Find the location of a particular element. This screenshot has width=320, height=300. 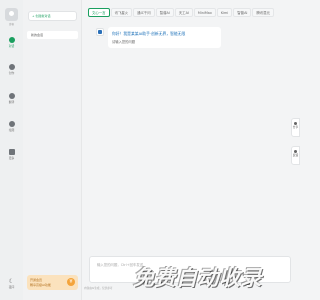

rail-item-write: 创作 is located at coordinates (11, 69).